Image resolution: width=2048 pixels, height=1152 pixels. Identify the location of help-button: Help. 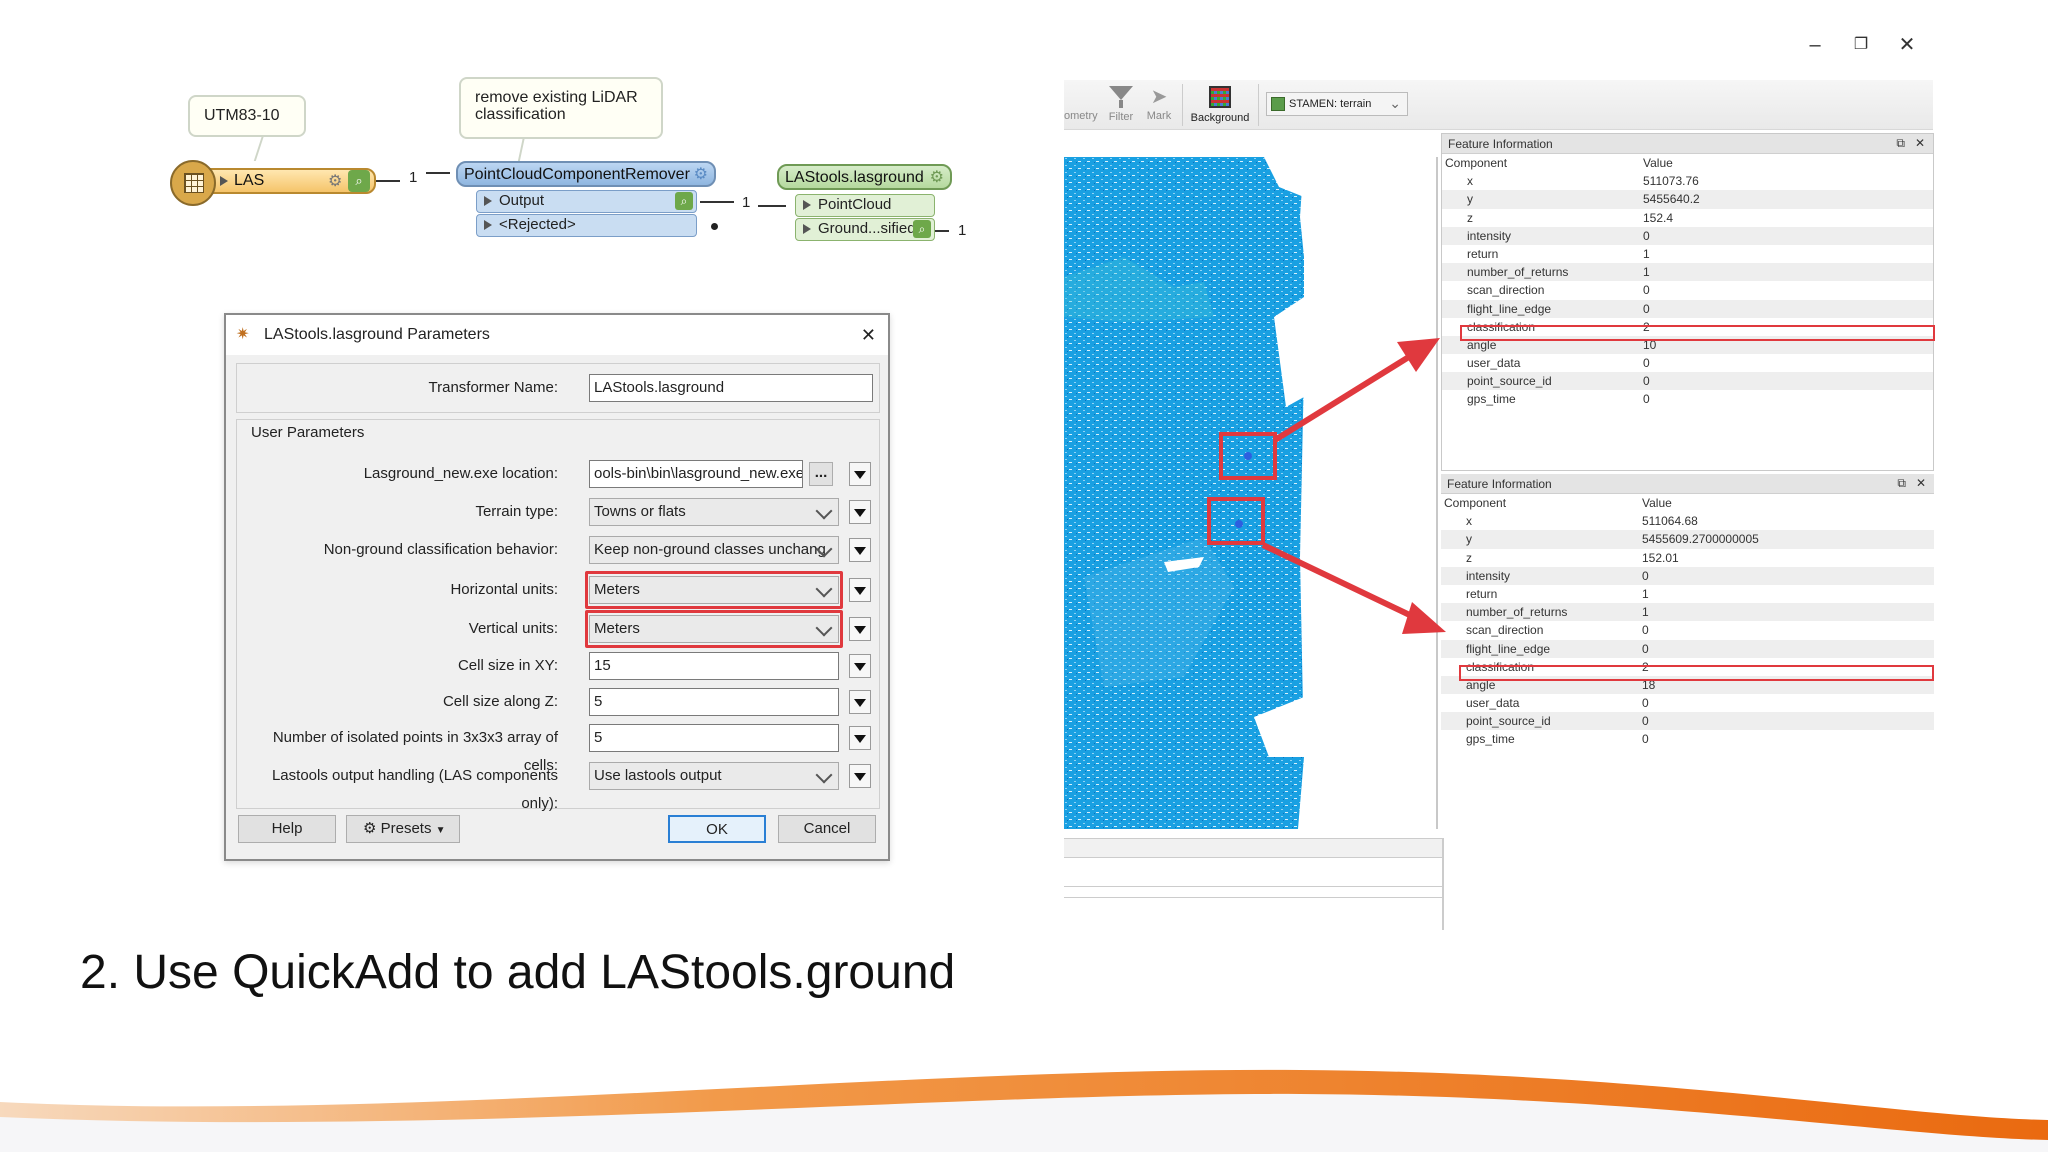
(287, 829).